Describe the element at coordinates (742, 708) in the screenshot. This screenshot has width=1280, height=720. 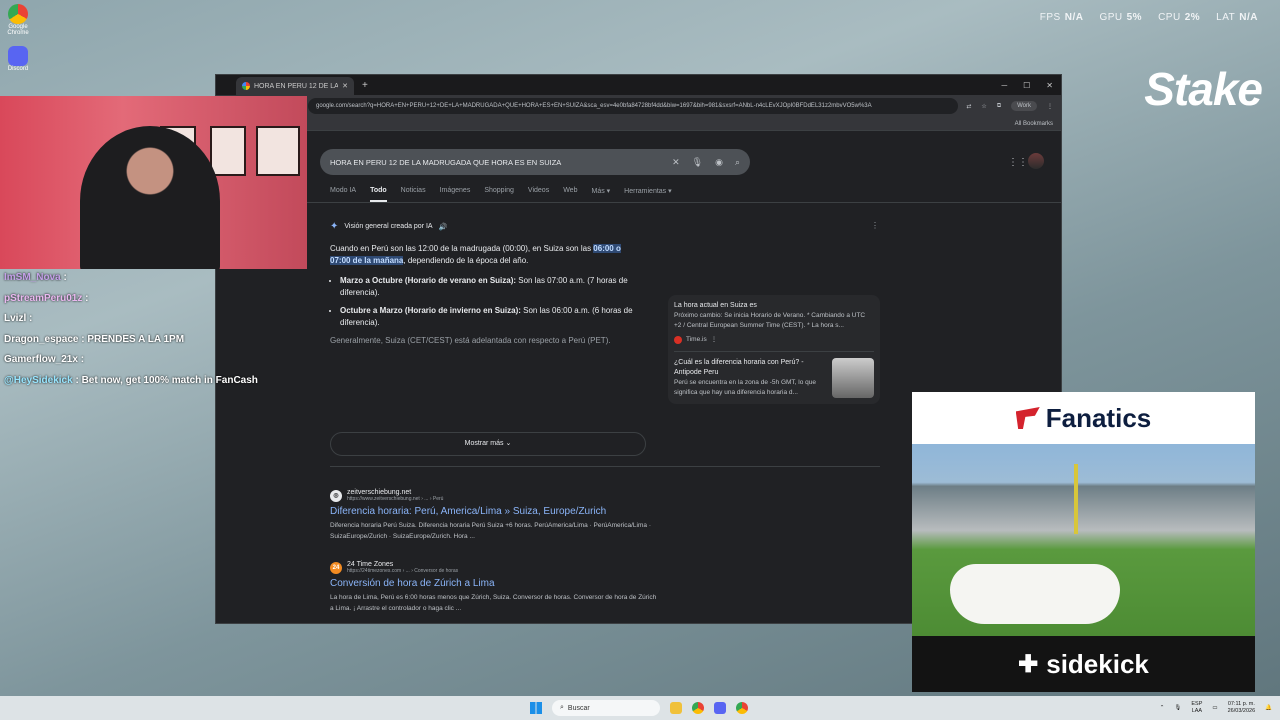
I see `chrome-work-icon` at that location.